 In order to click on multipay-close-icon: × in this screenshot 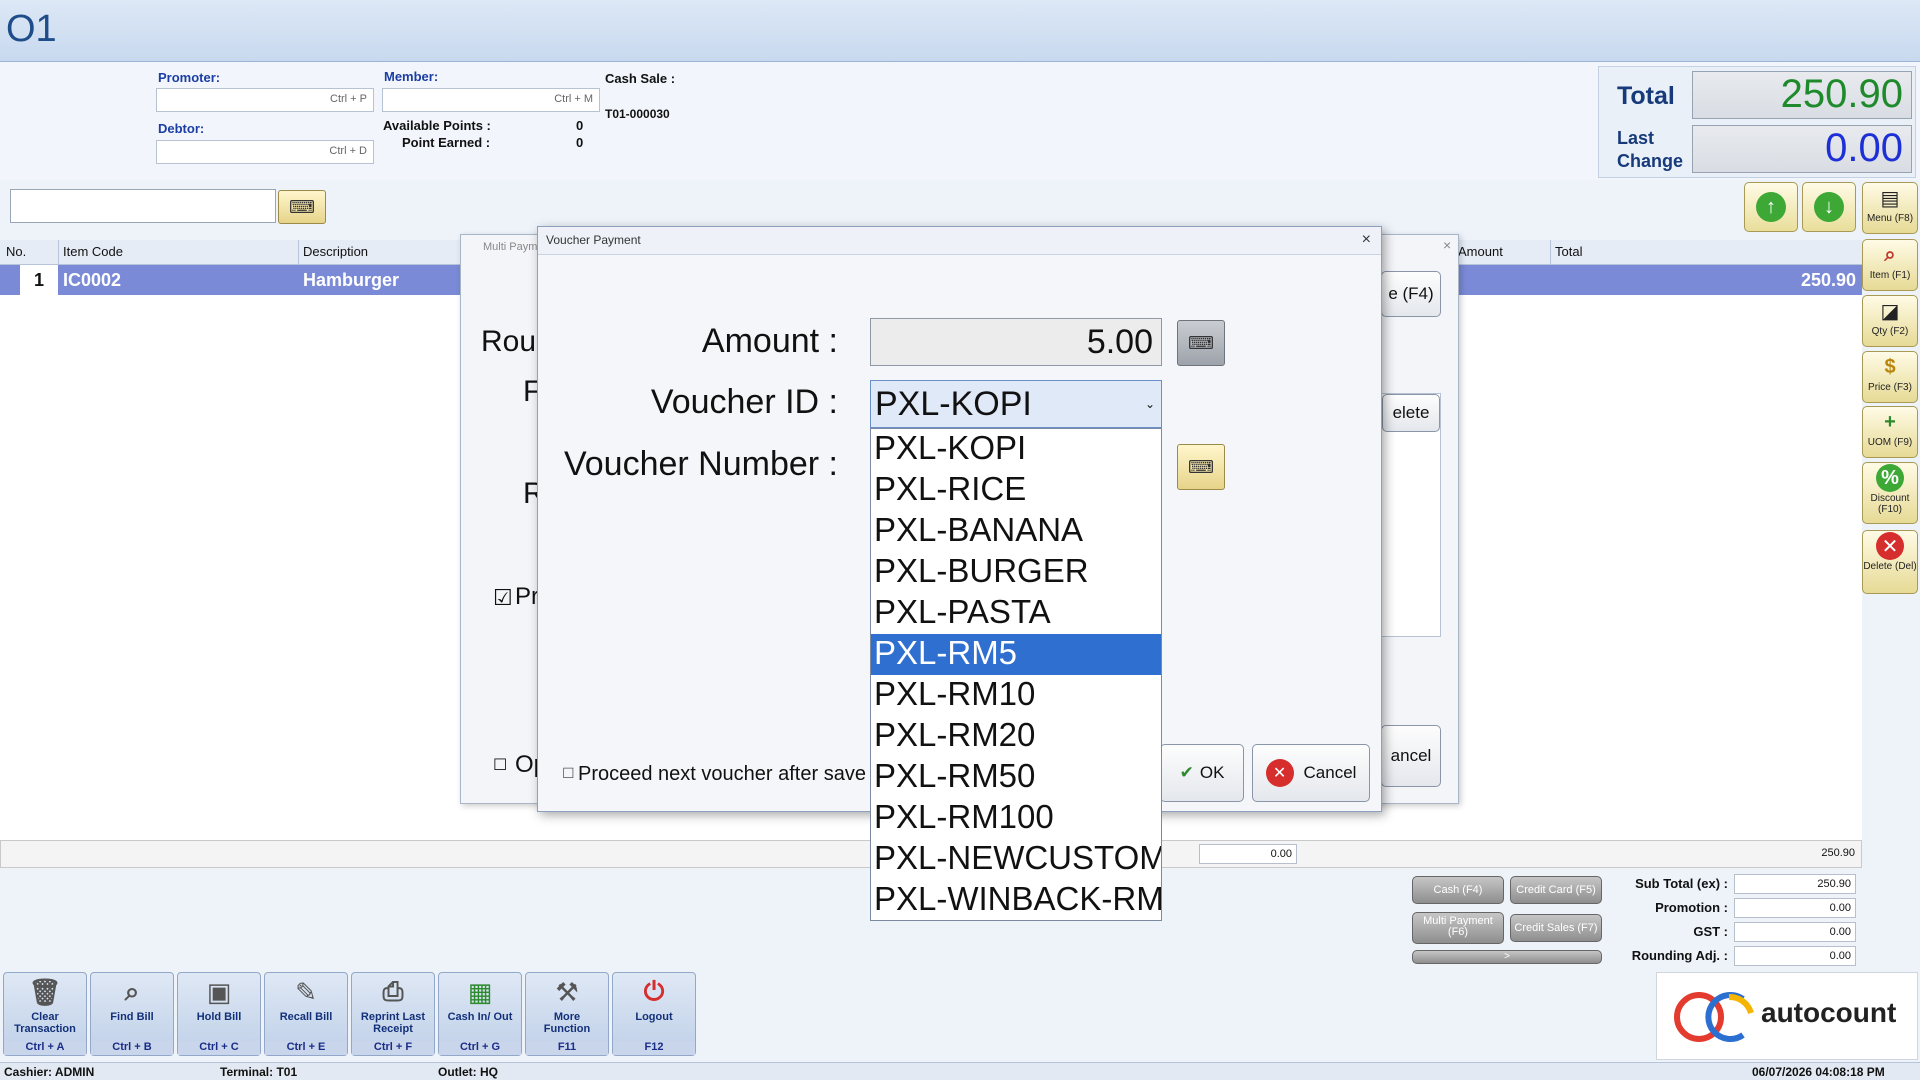, I will do `click(1447, 245)`.